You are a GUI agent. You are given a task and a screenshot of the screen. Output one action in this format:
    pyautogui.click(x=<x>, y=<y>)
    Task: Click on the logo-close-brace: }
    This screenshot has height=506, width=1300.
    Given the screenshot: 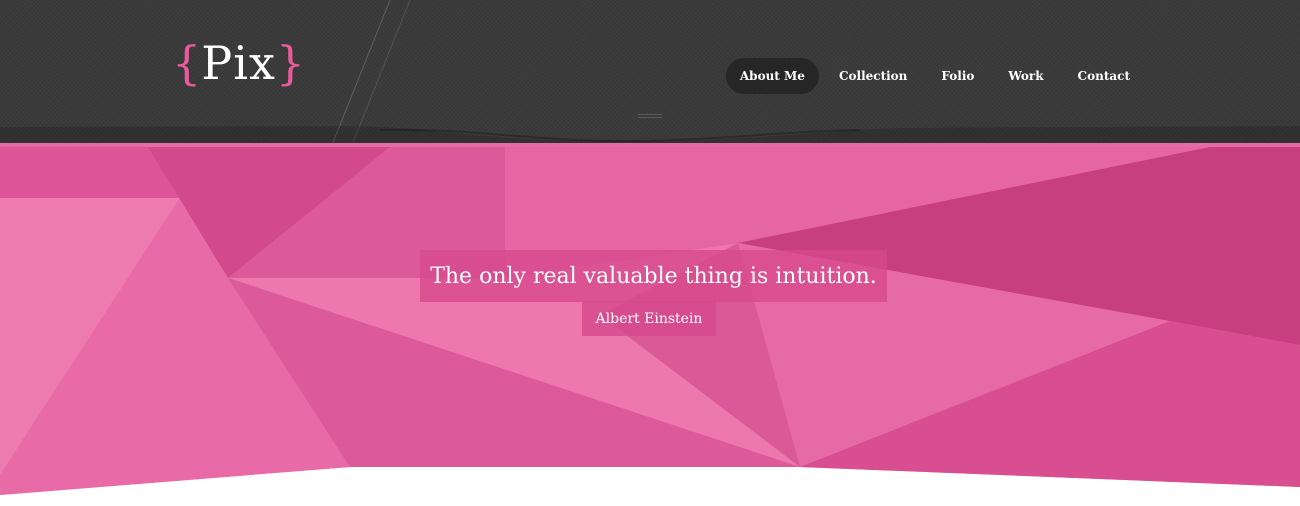 What is the action you would take?
    pyautogui.click(x=290, y=63)
    